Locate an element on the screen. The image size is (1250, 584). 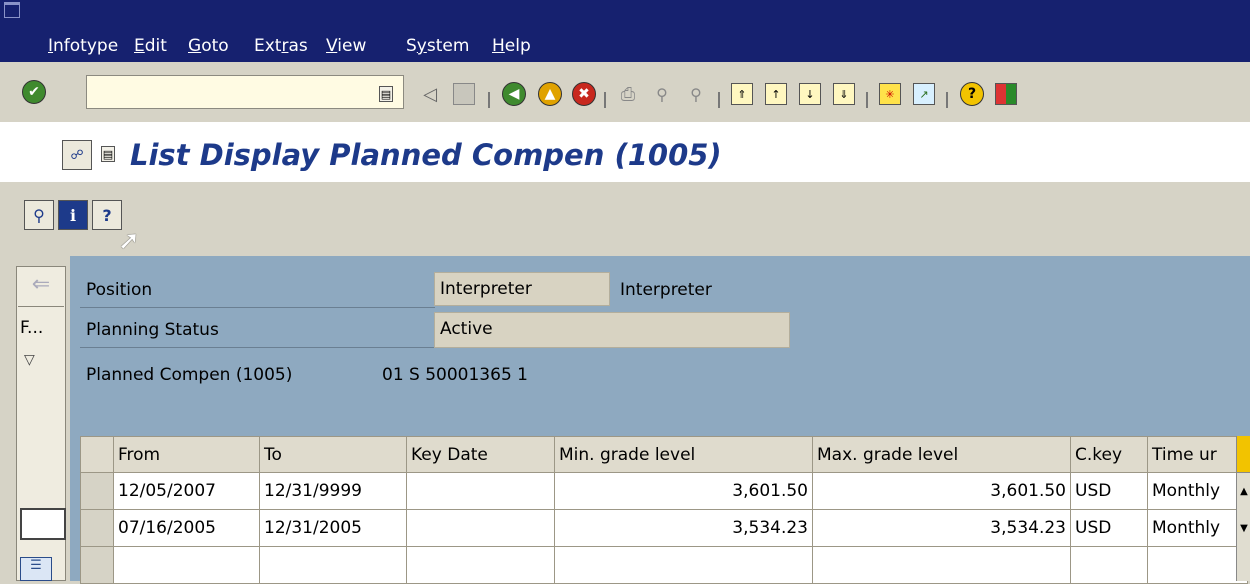
menu-goto: Goto is located at coordinates (208, 46).